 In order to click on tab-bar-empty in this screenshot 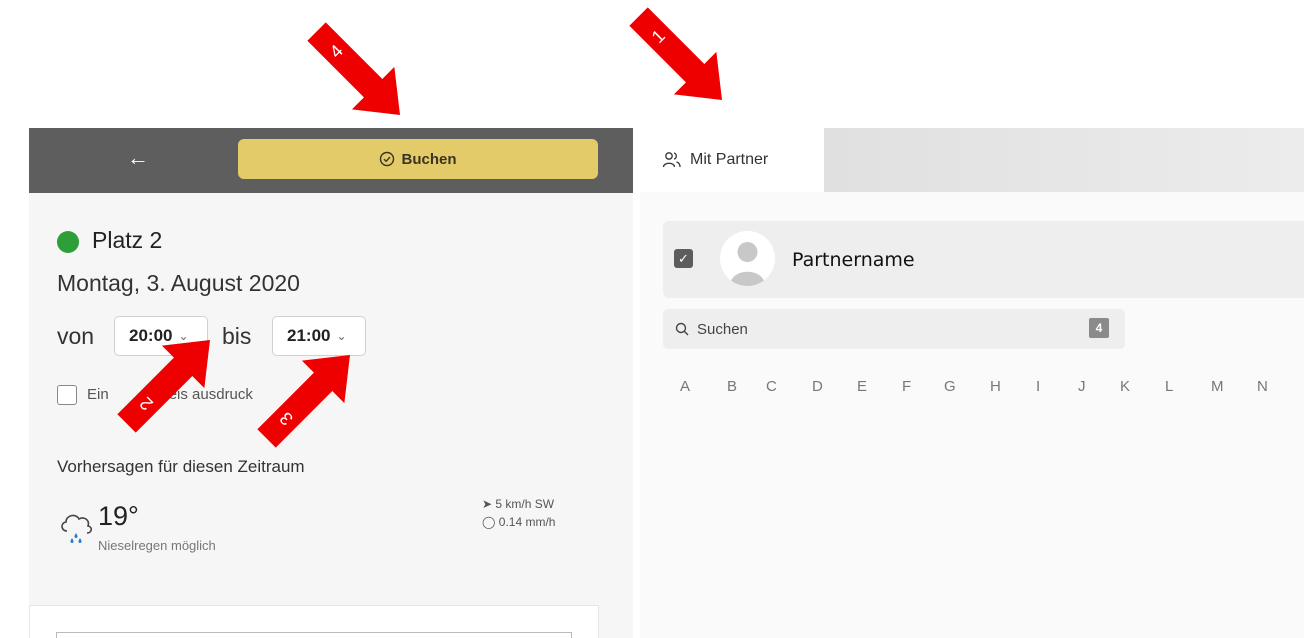, I will do `click(1064, 160)`.